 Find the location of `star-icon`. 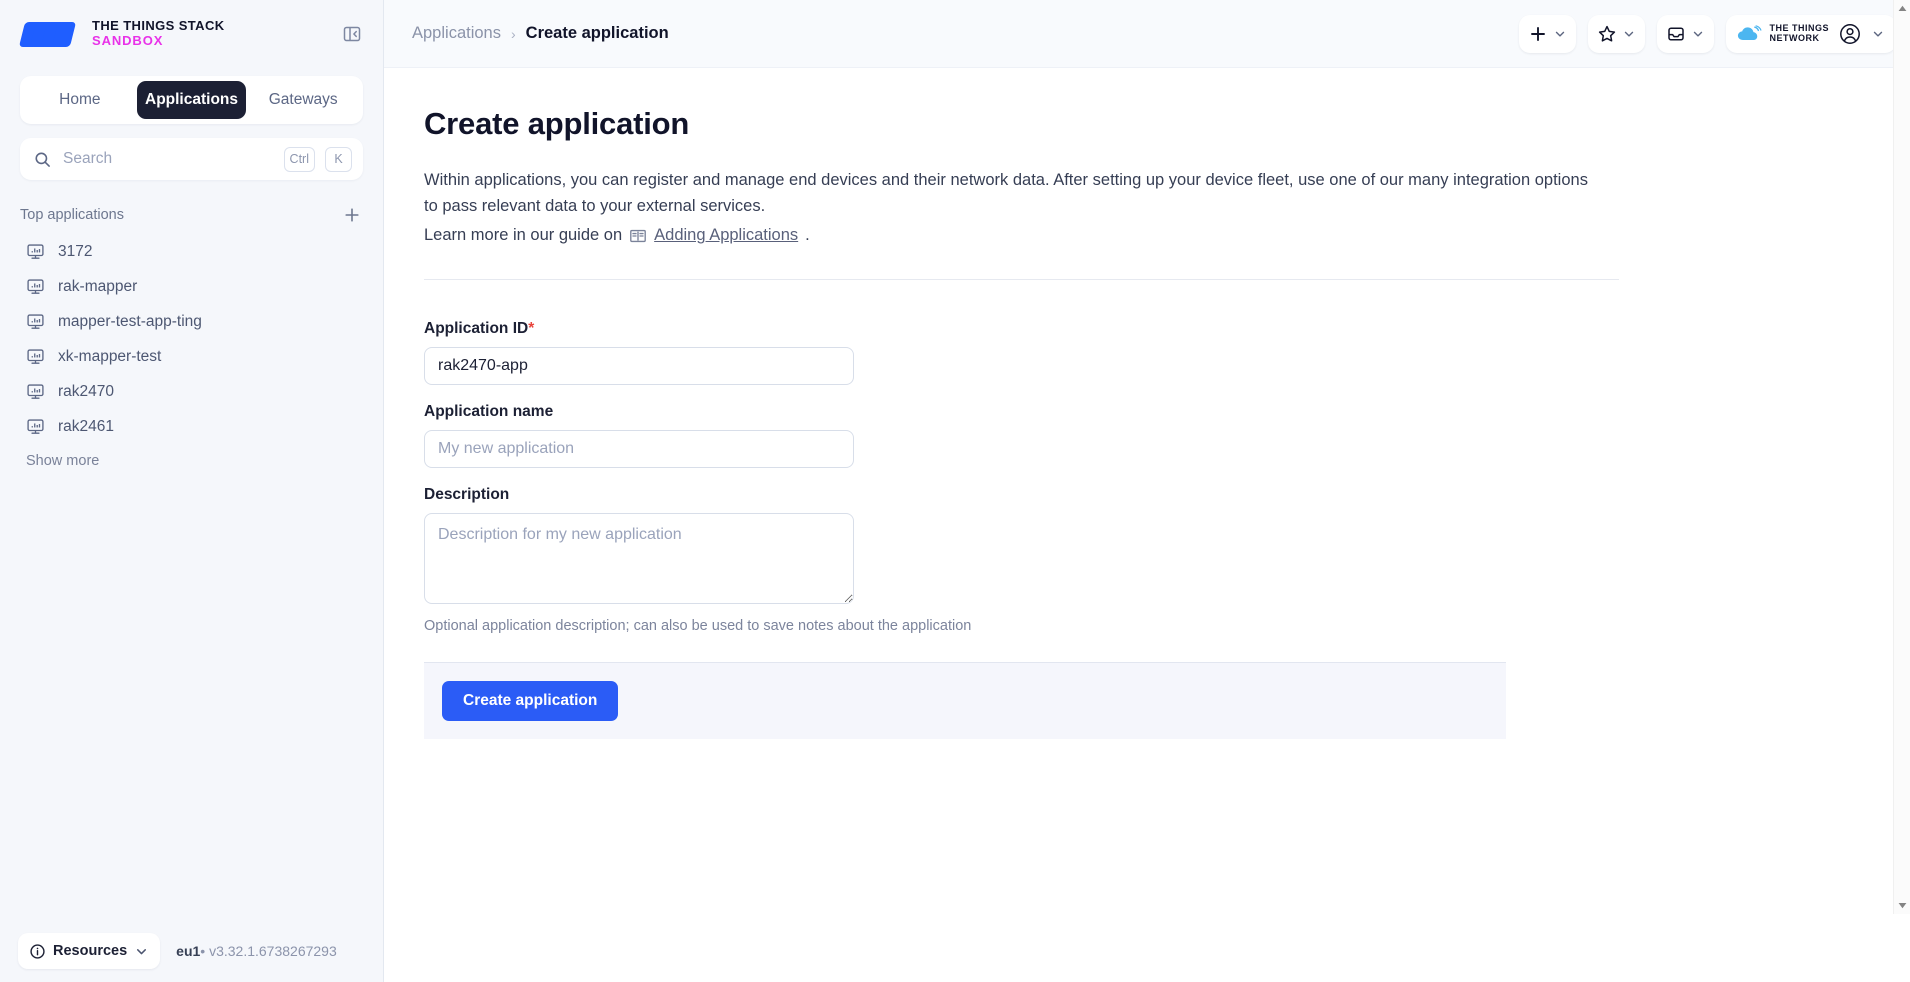

star-icon is located at coordinates (1607, 33).